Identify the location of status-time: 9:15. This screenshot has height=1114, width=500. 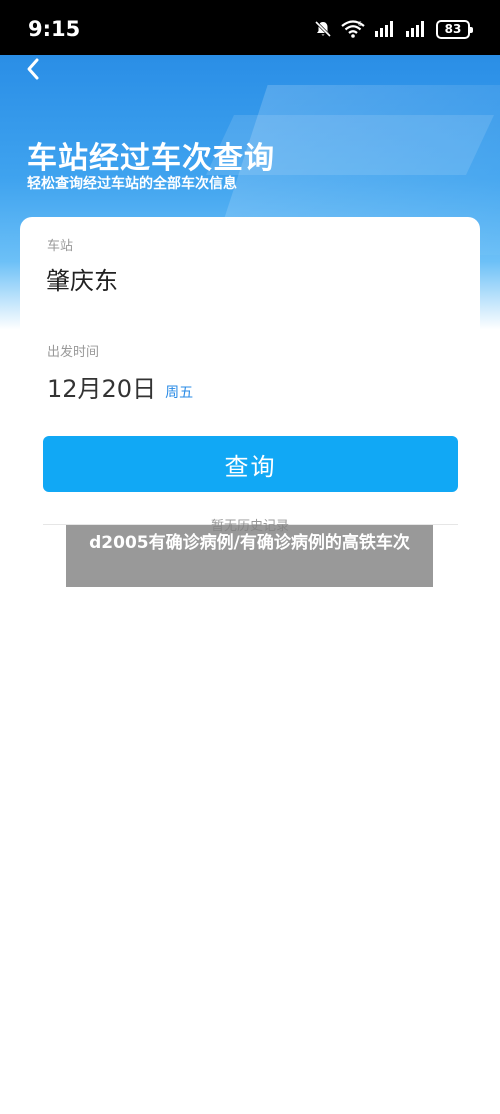
(54, 29).